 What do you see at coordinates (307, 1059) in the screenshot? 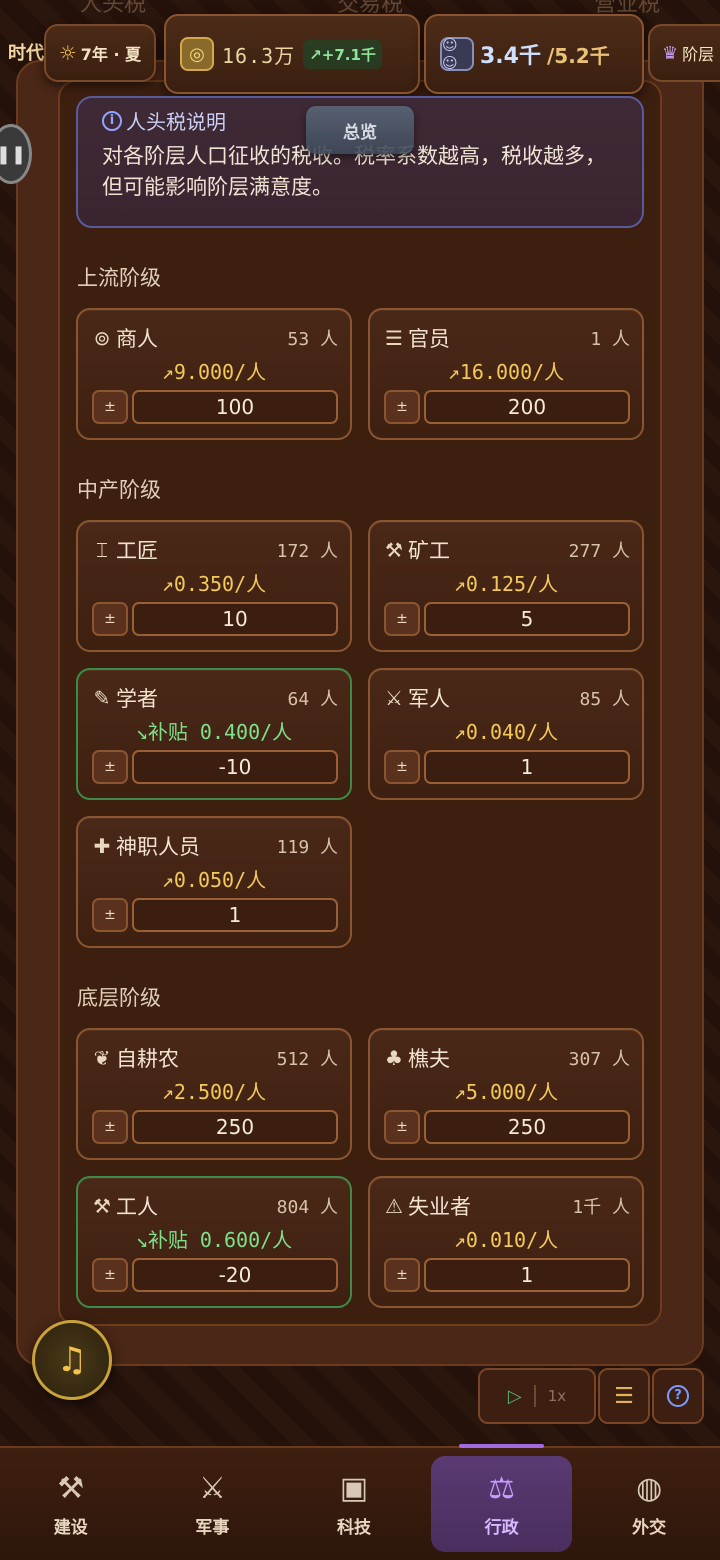
I see `card-count: 512 人` at bounding box center [307, 1059].